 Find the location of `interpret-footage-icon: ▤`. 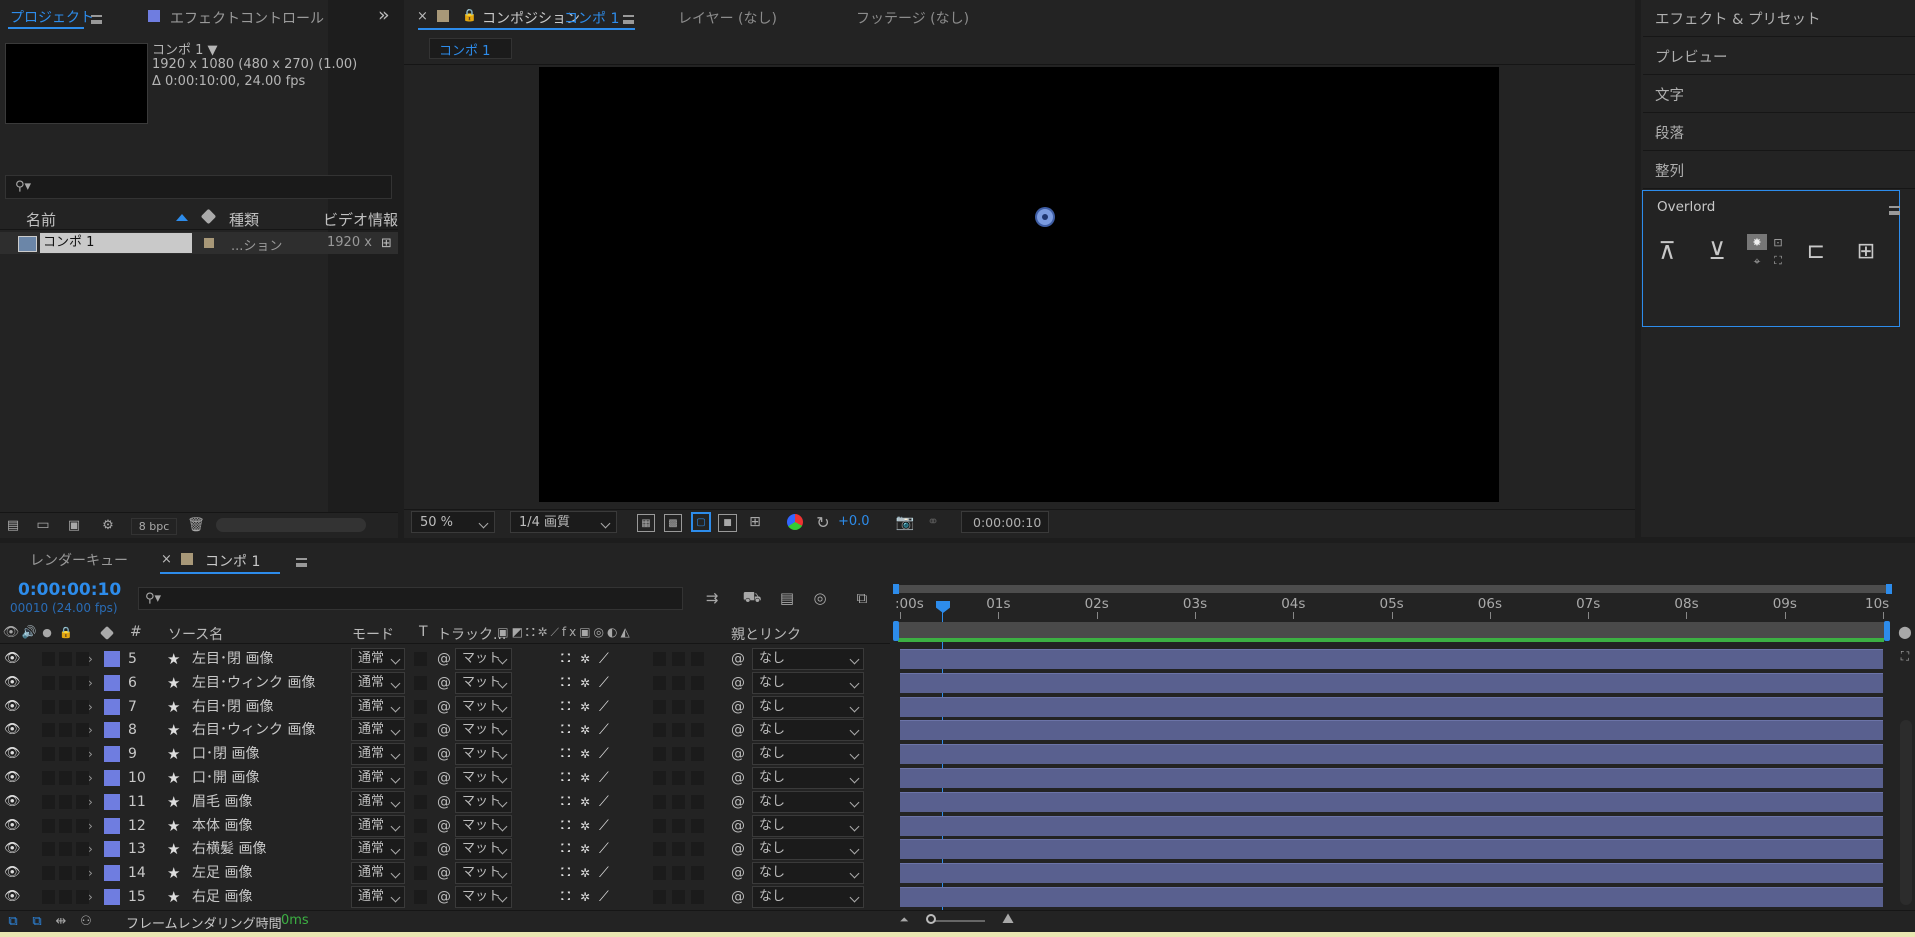

interpret-footage-icon: ▤ is located at coordinates (13, 525).